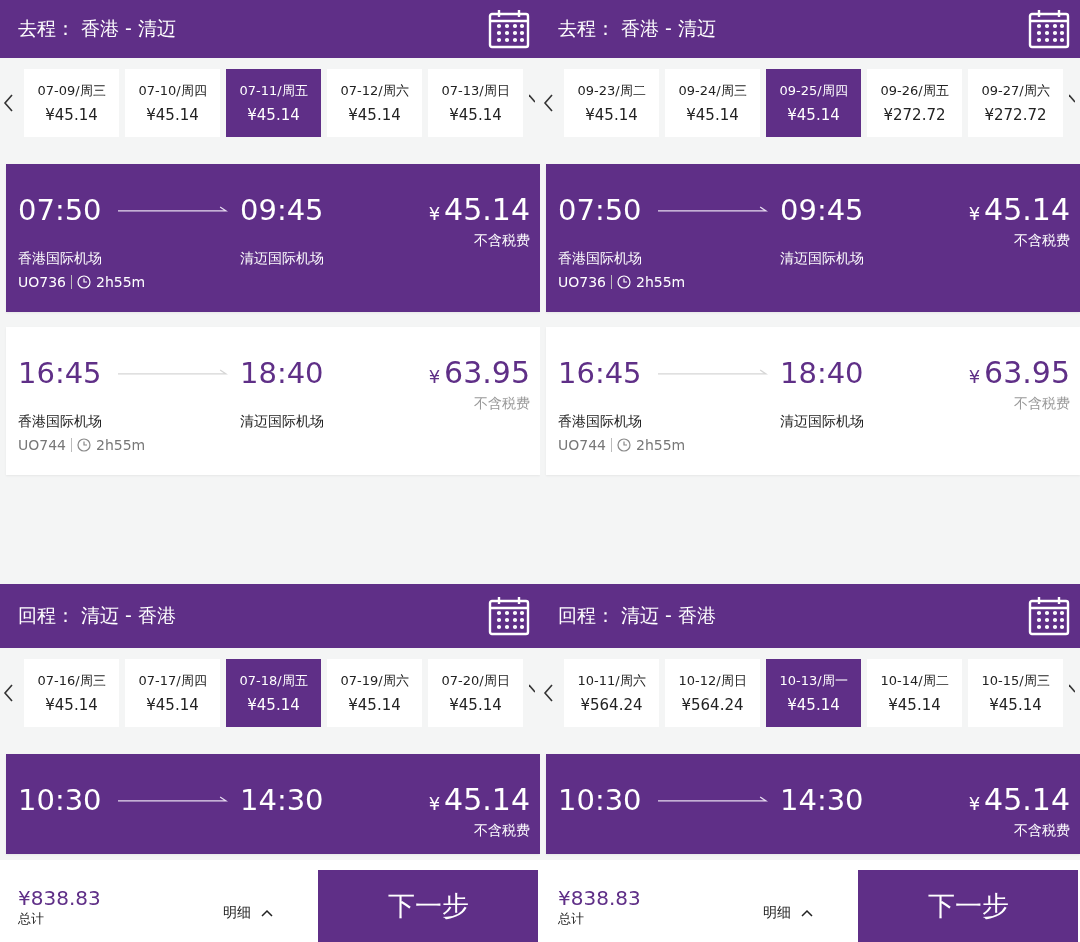 This screenshot has width=1080, height=942. Describe the element at coordinates (475, 693) in the screenshot. I see `date-option: 07-20/周日 ¥45.14` at that location.